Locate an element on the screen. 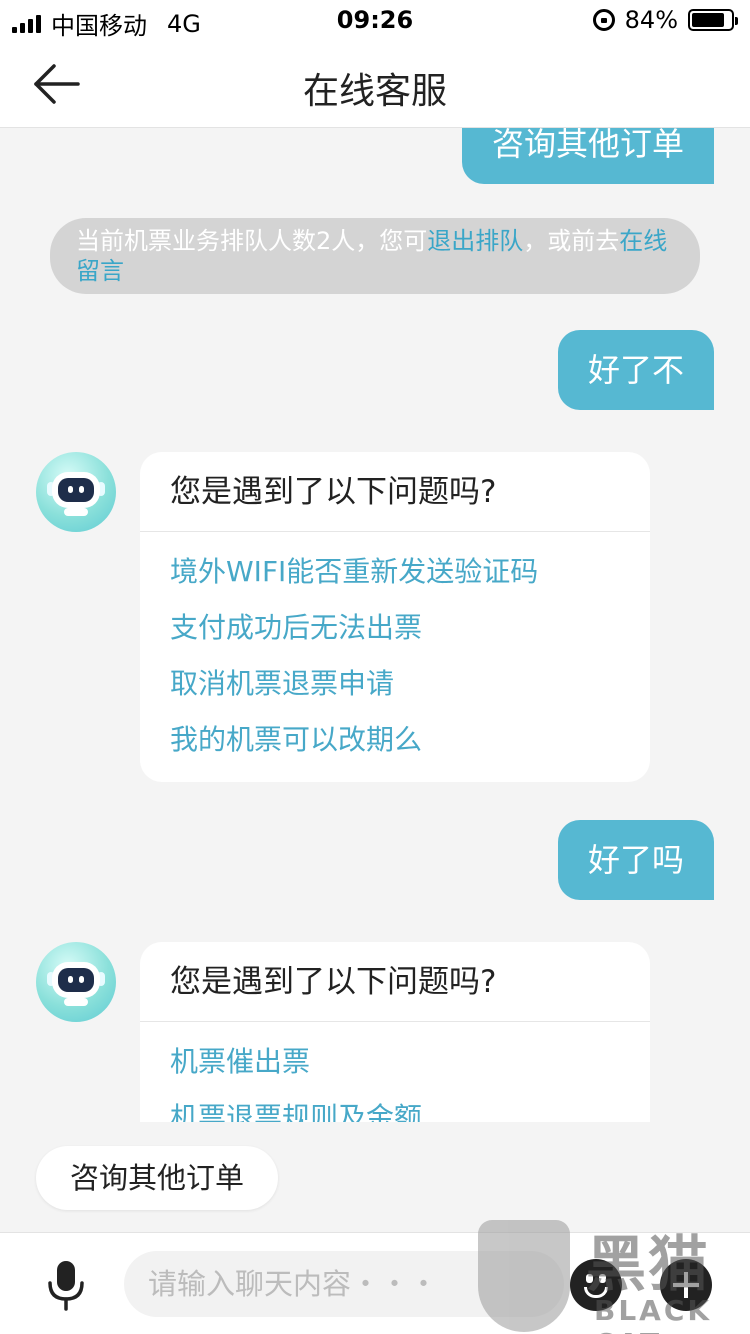 The image size is (750, 1334). suggestion-option: 机票退票规则及金额 is located at coordinates (395, 1106).